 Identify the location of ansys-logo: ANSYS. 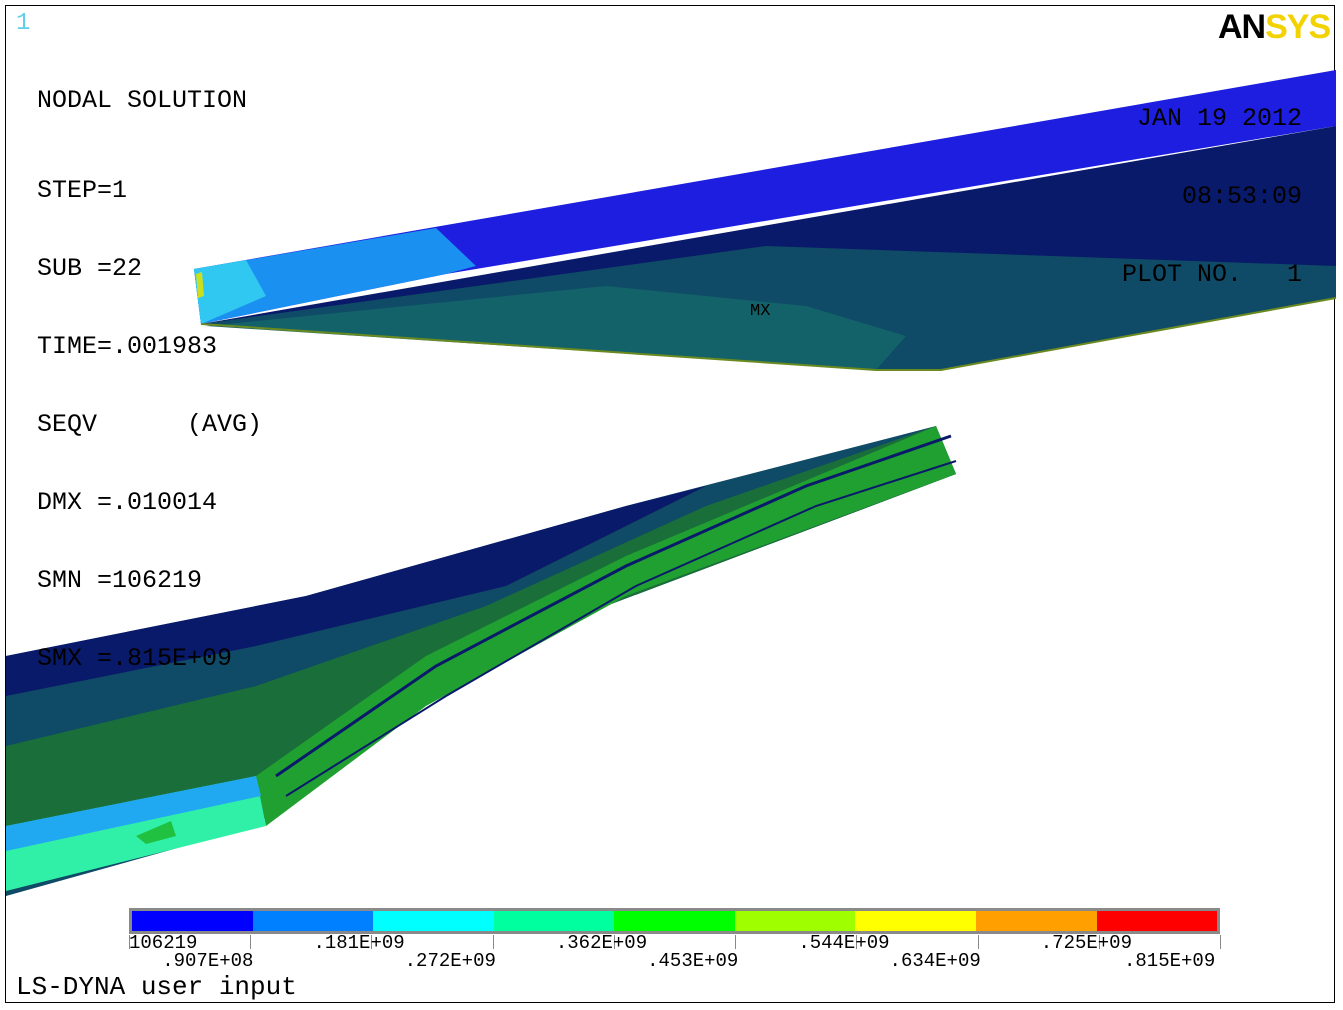
(1274, 27).